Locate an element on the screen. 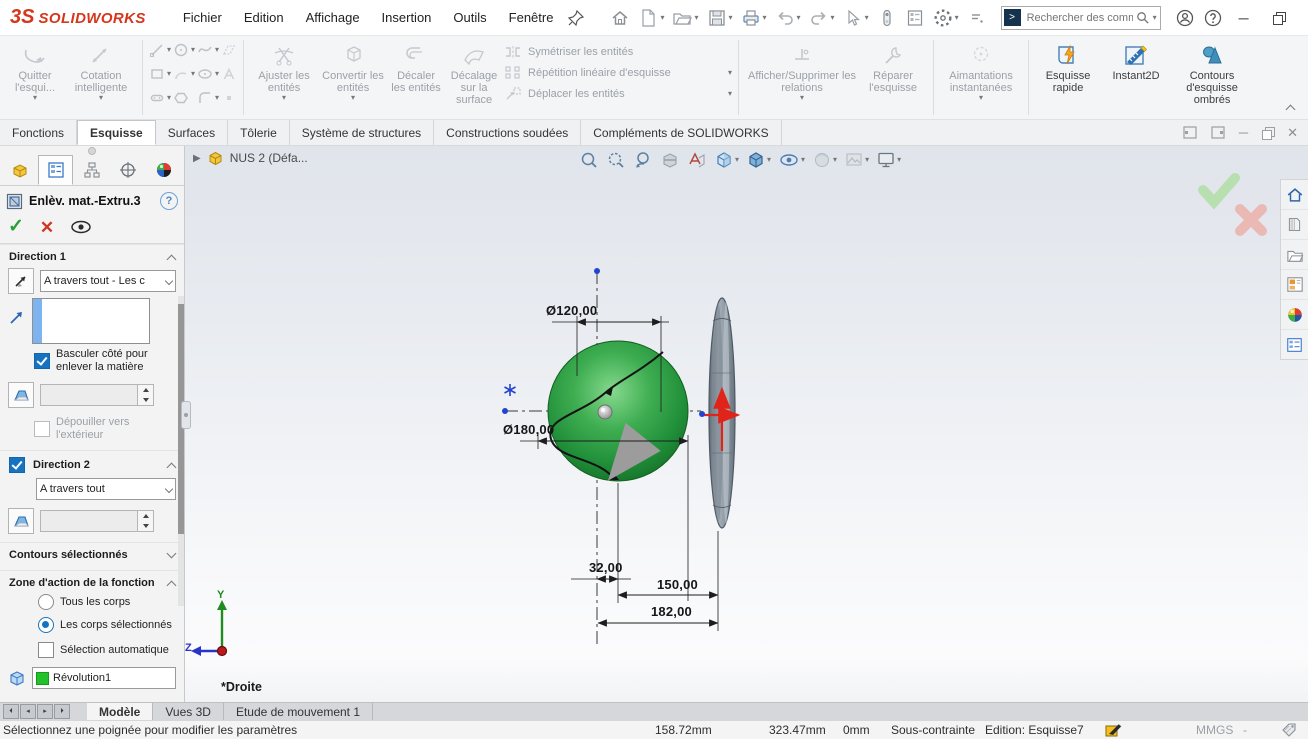  zoom-to-area-button is located at coordinates (616, 160).